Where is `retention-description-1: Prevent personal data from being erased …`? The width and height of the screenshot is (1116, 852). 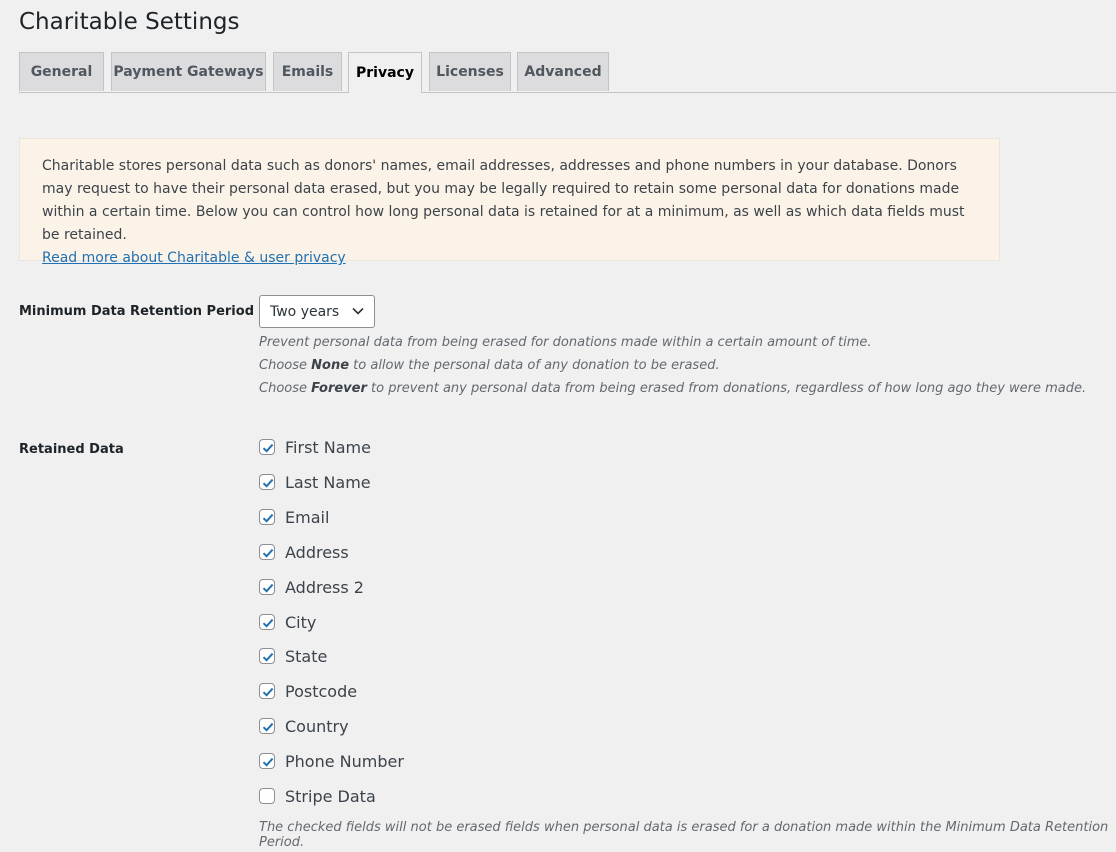
retention-description-1: Prevent personal data from being erased … is located at coordinates (565, 342).